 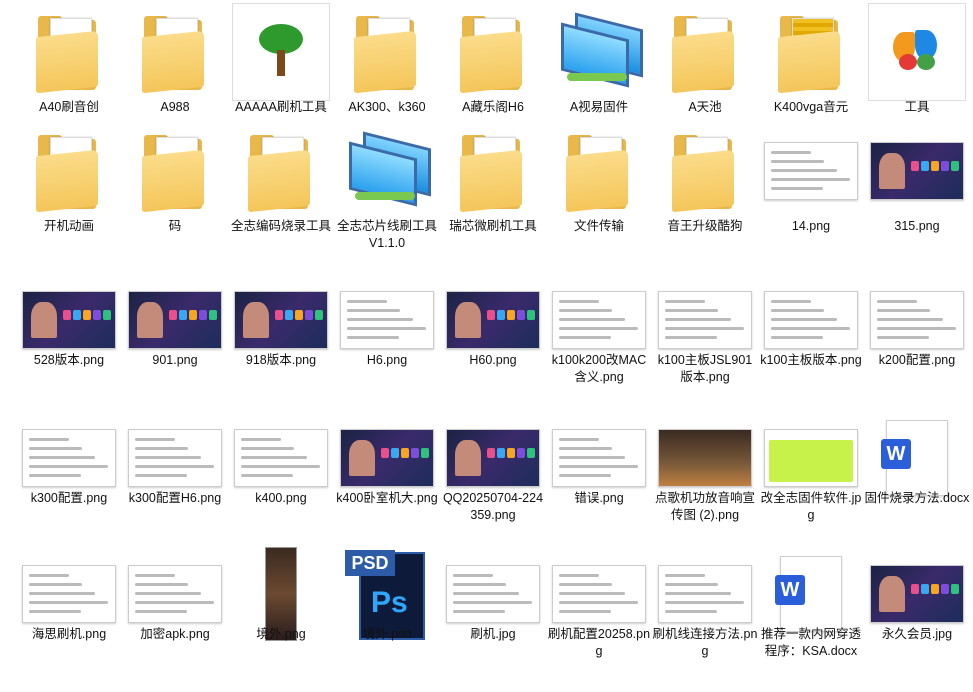 What do you see at coordinates (387, 360) in the screenshot?
I see `file-name-label: H6.png` at bounding box center [387, 360].